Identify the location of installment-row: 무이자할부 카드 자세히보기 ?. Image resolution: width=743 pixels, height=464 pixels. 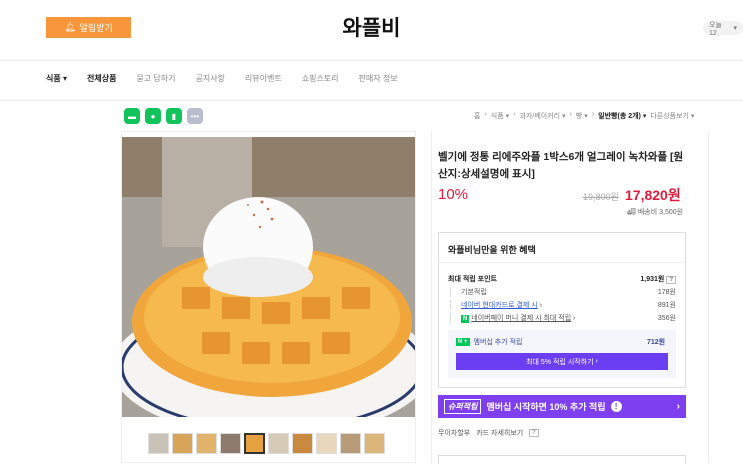
(488, 433).